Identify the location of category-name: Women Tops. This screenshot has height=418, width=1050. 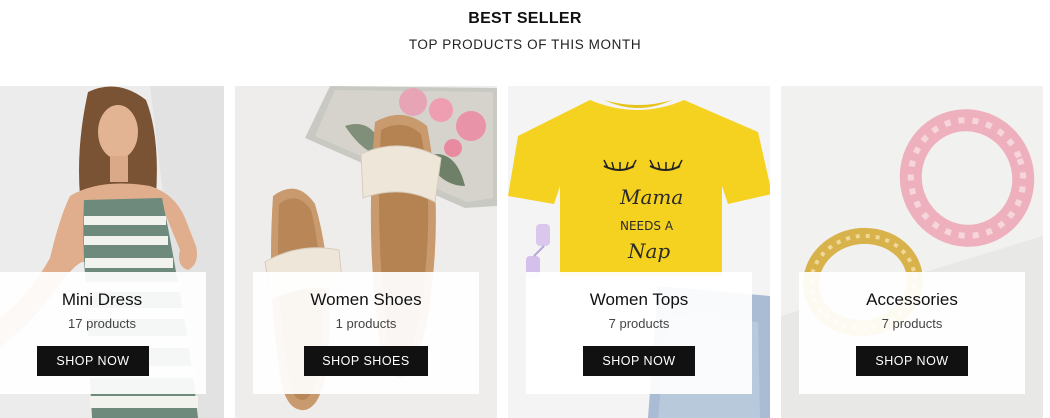
(639, 299).